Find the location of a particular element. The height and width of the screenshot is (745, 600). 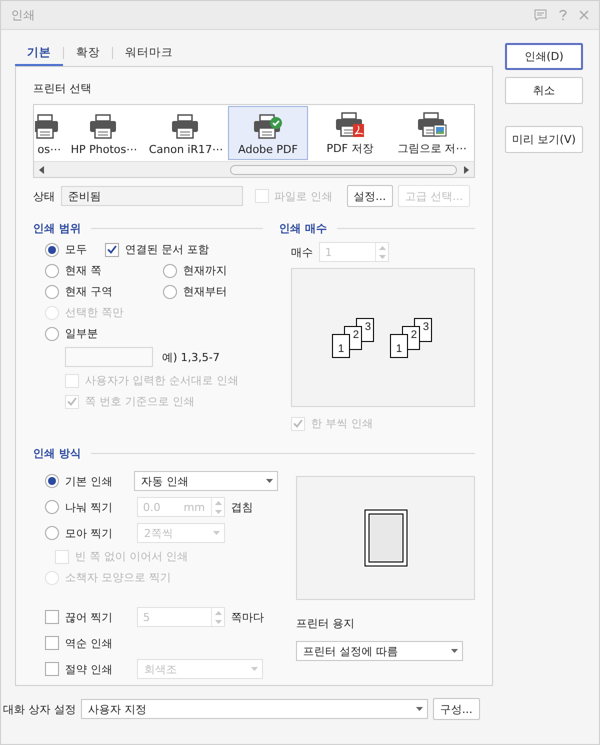

status-label: 상태 is located at coordinates (44, 196).